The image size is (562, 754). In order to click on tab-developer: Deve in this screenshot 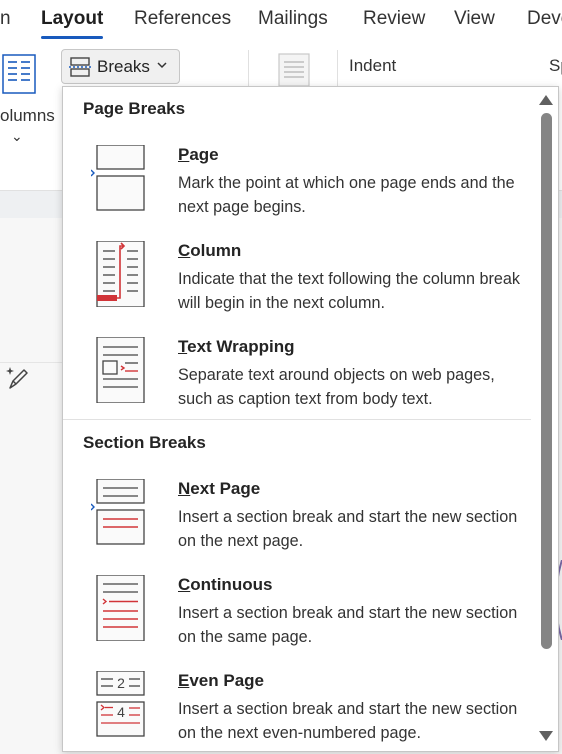, I will do `click(544, 19)`.